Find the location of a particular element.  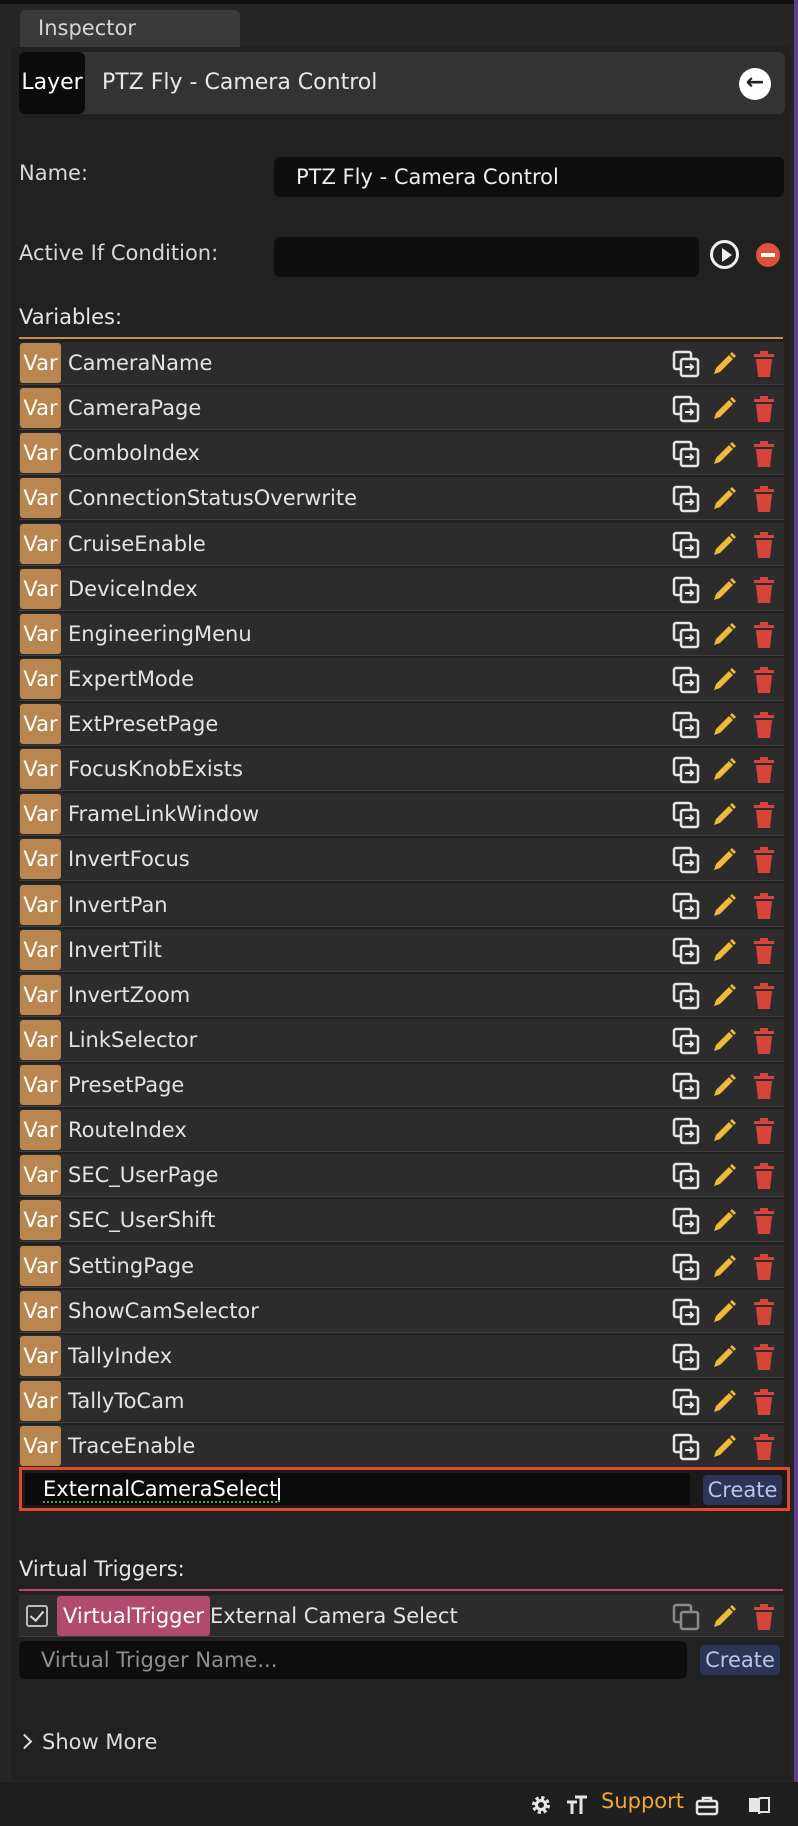

back-arrow-icon: ← is located at coordinates (755, 84).